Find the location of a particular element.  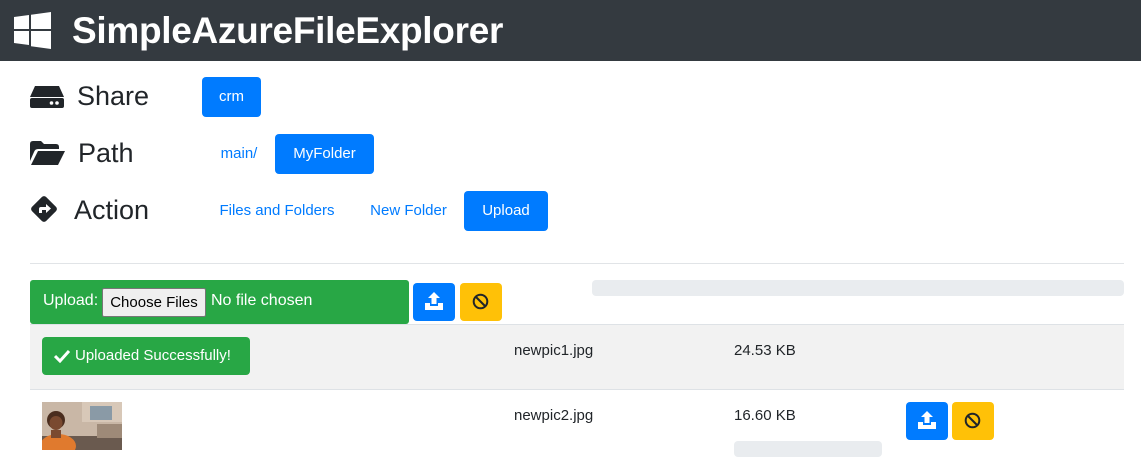

action-files-and-folders: Files and Folders is located at coordinates (277, 211).